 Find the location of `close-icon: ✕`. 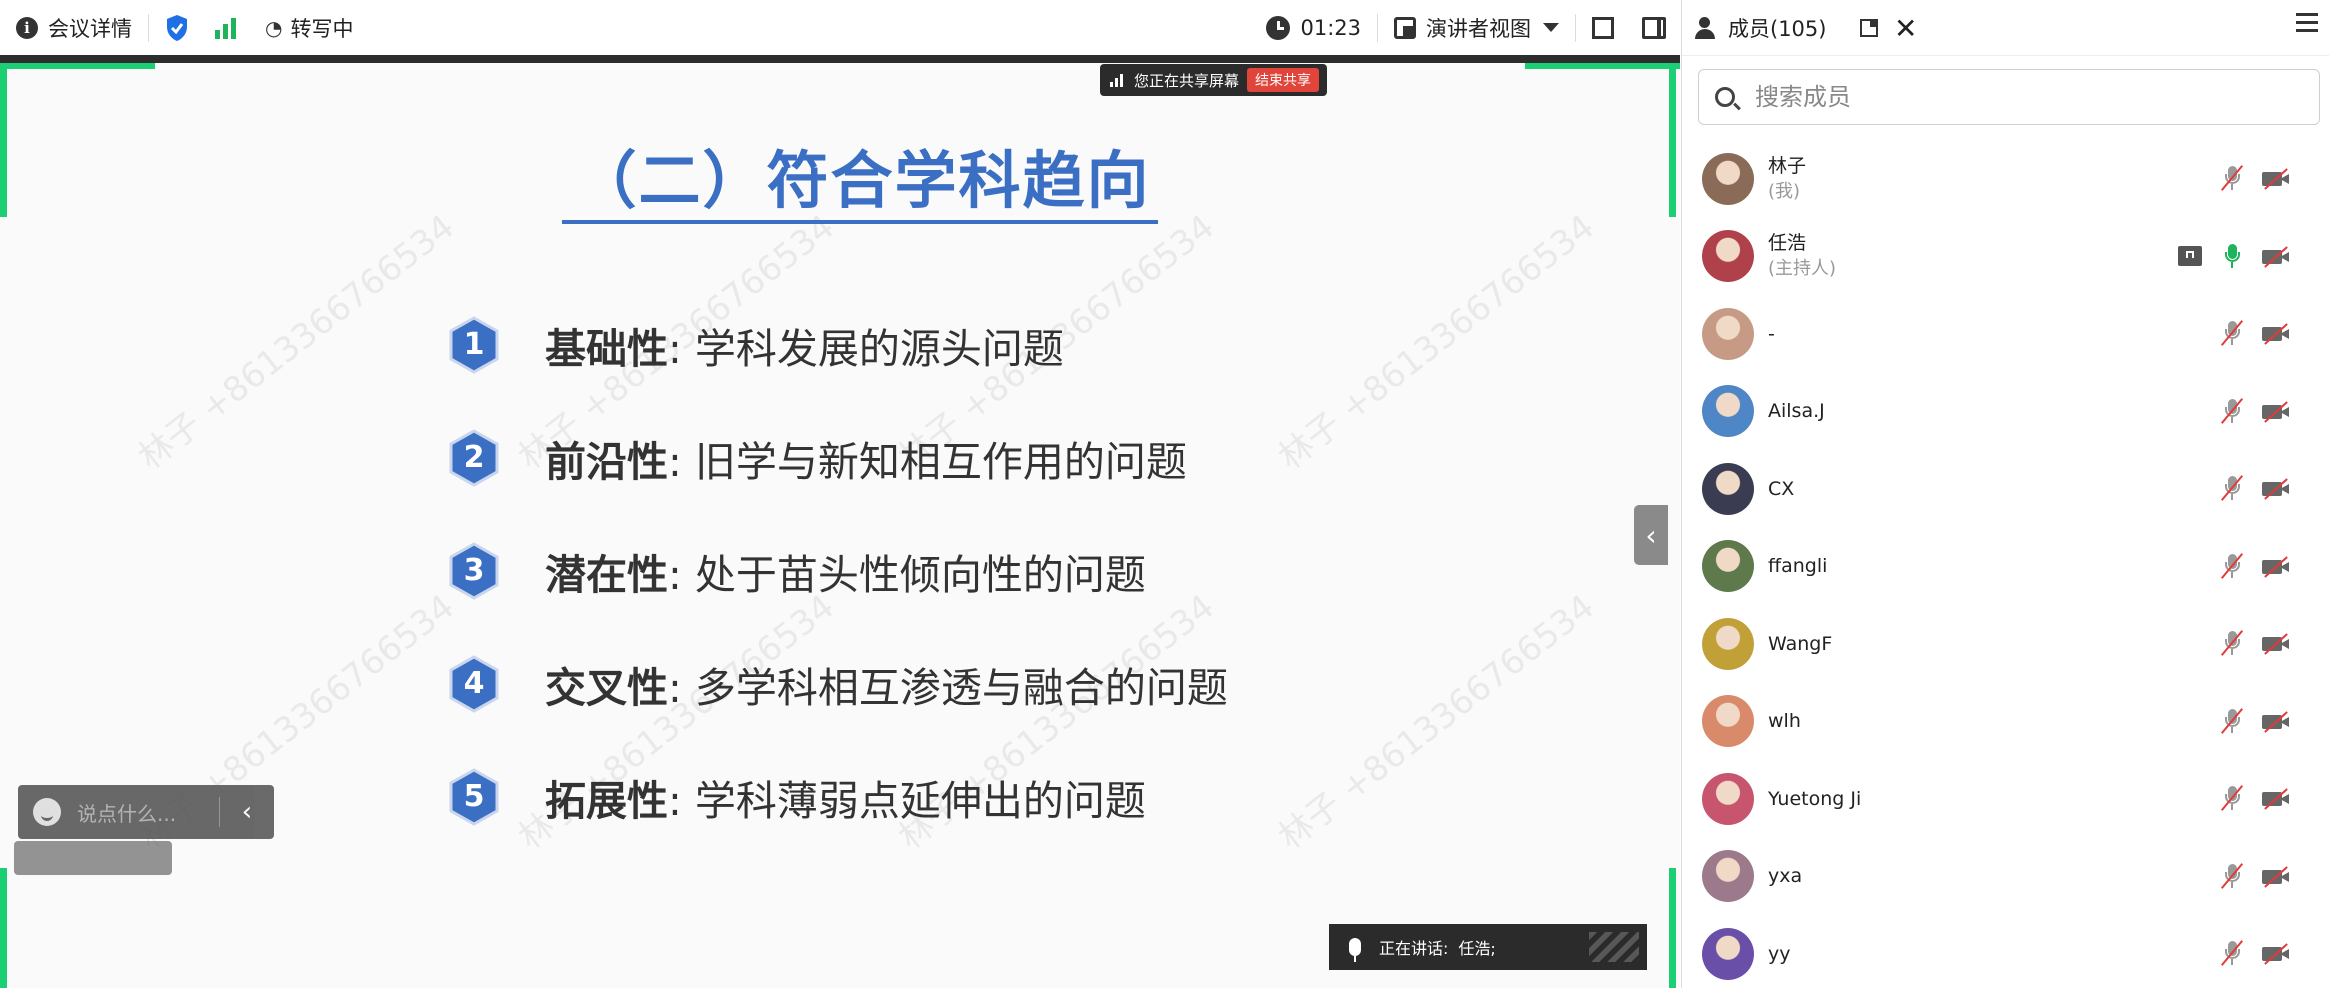

close-icon: ✕ is located at coordinates (1905, 28).